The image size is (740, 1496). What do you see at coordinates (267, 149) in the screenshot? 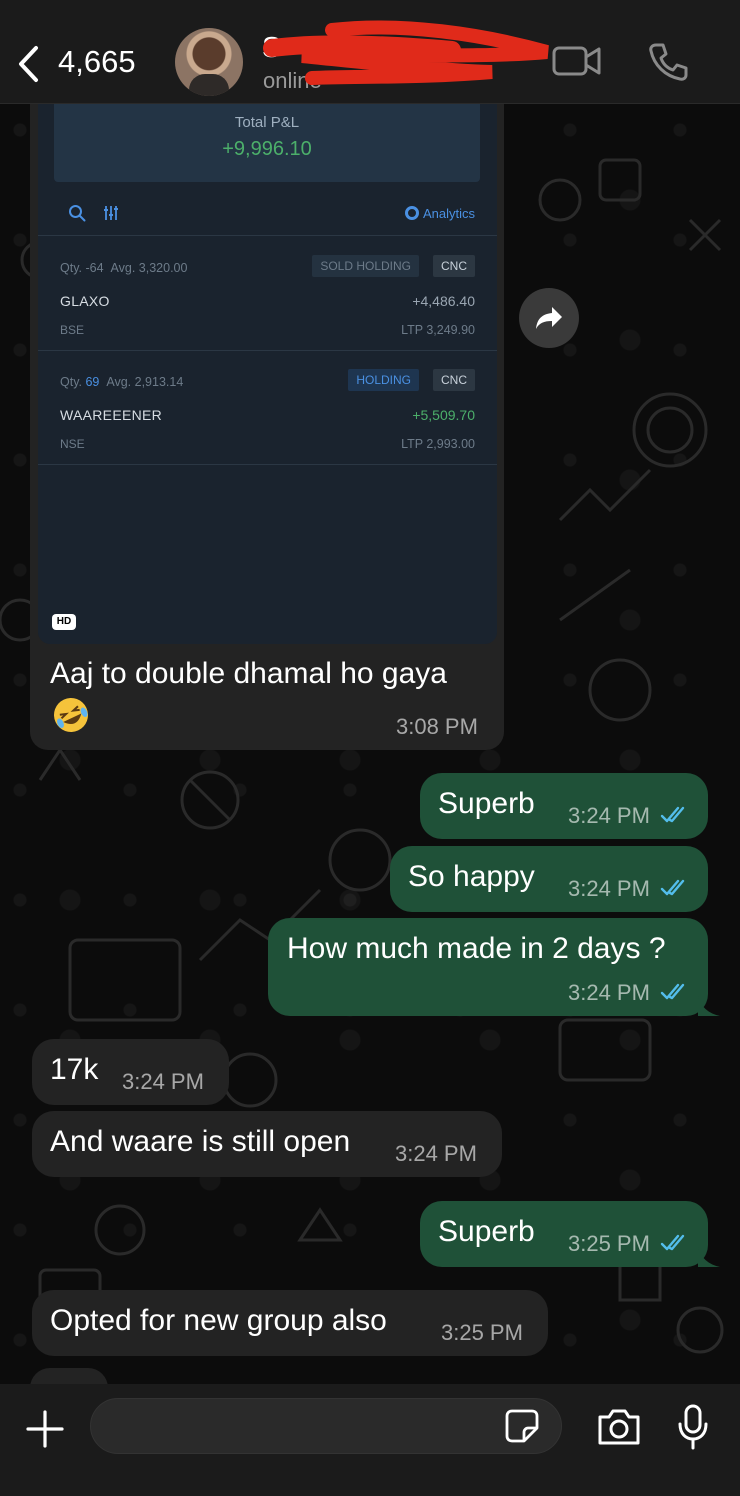
I see `total-pnl-value: +9,996.10` at bounding box center [267, 149].